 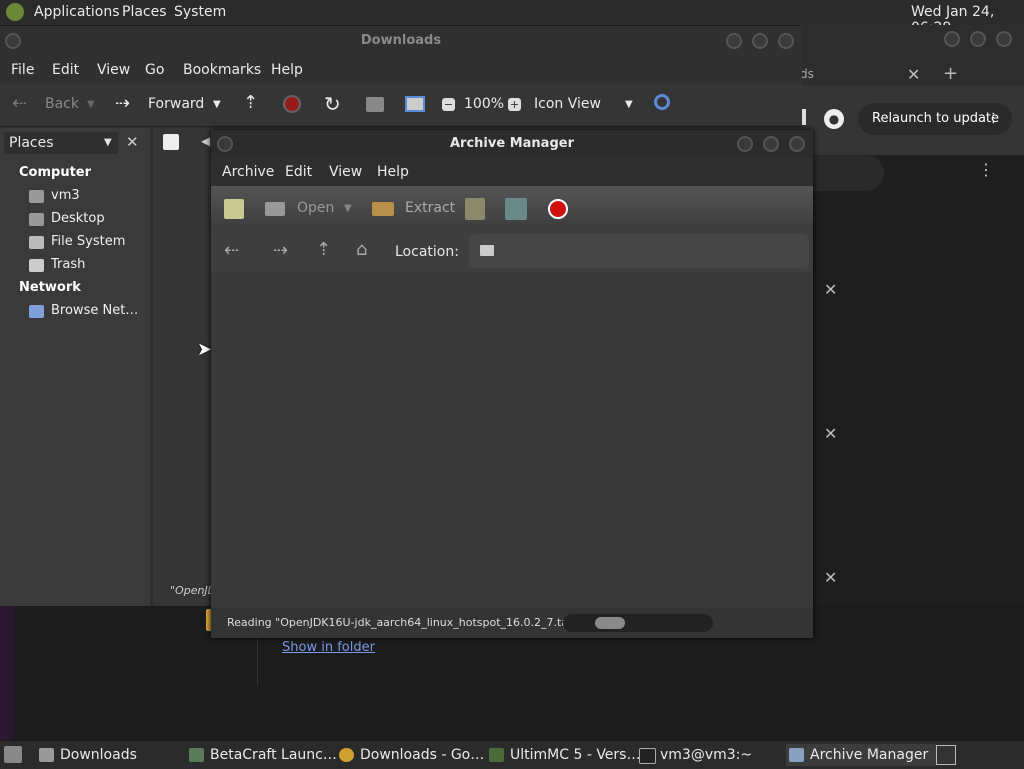 What do you see at coordinates (46, 755) in the screenshot?
I see `folder-icon` at bounding box center [46, 755].